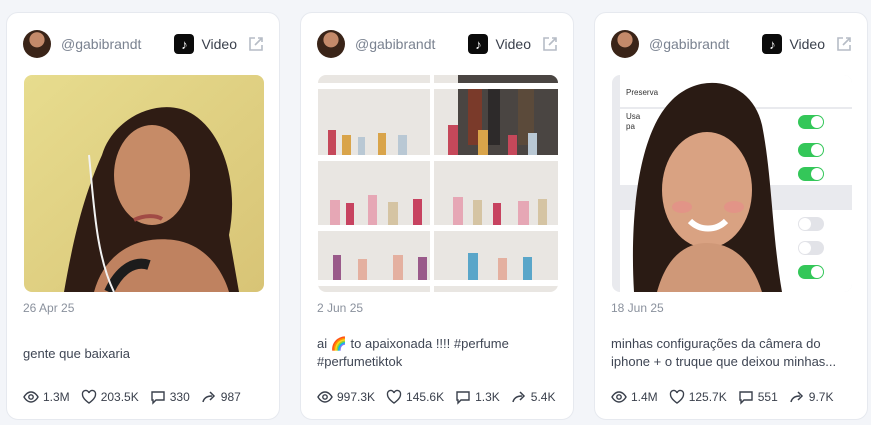  Describe the element at coordinates (767, 397) in the screenshot. I see `comments-count: 551` at that location.